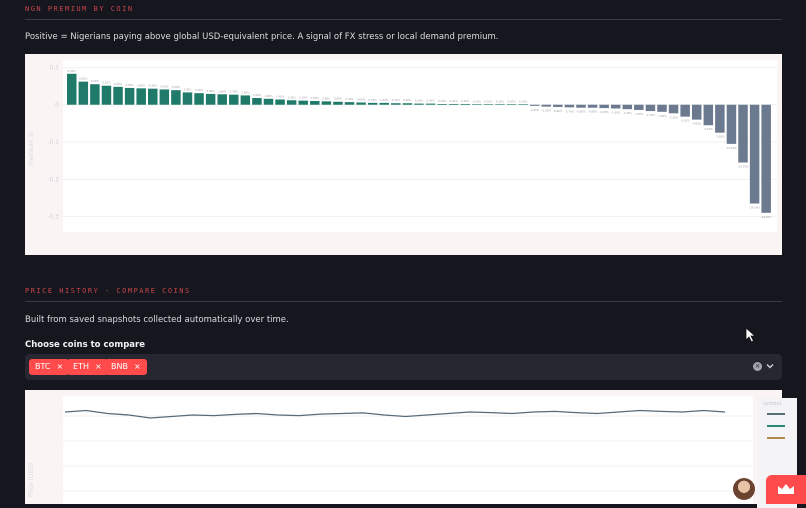 Image resolution: width=806 pixels, height=508 pixels. I want to click on legend-swatch-bnb, so click(776, 438).